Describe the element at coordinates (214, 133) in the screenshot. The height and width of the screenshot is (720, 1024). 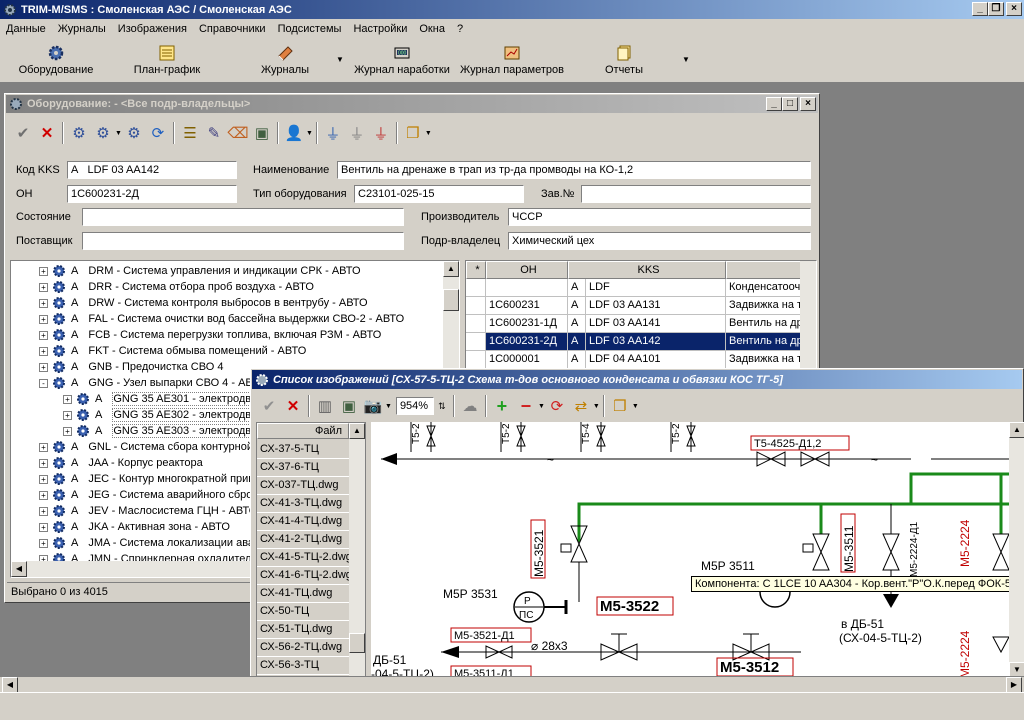
I see `edit-icon: ✎` at that location.